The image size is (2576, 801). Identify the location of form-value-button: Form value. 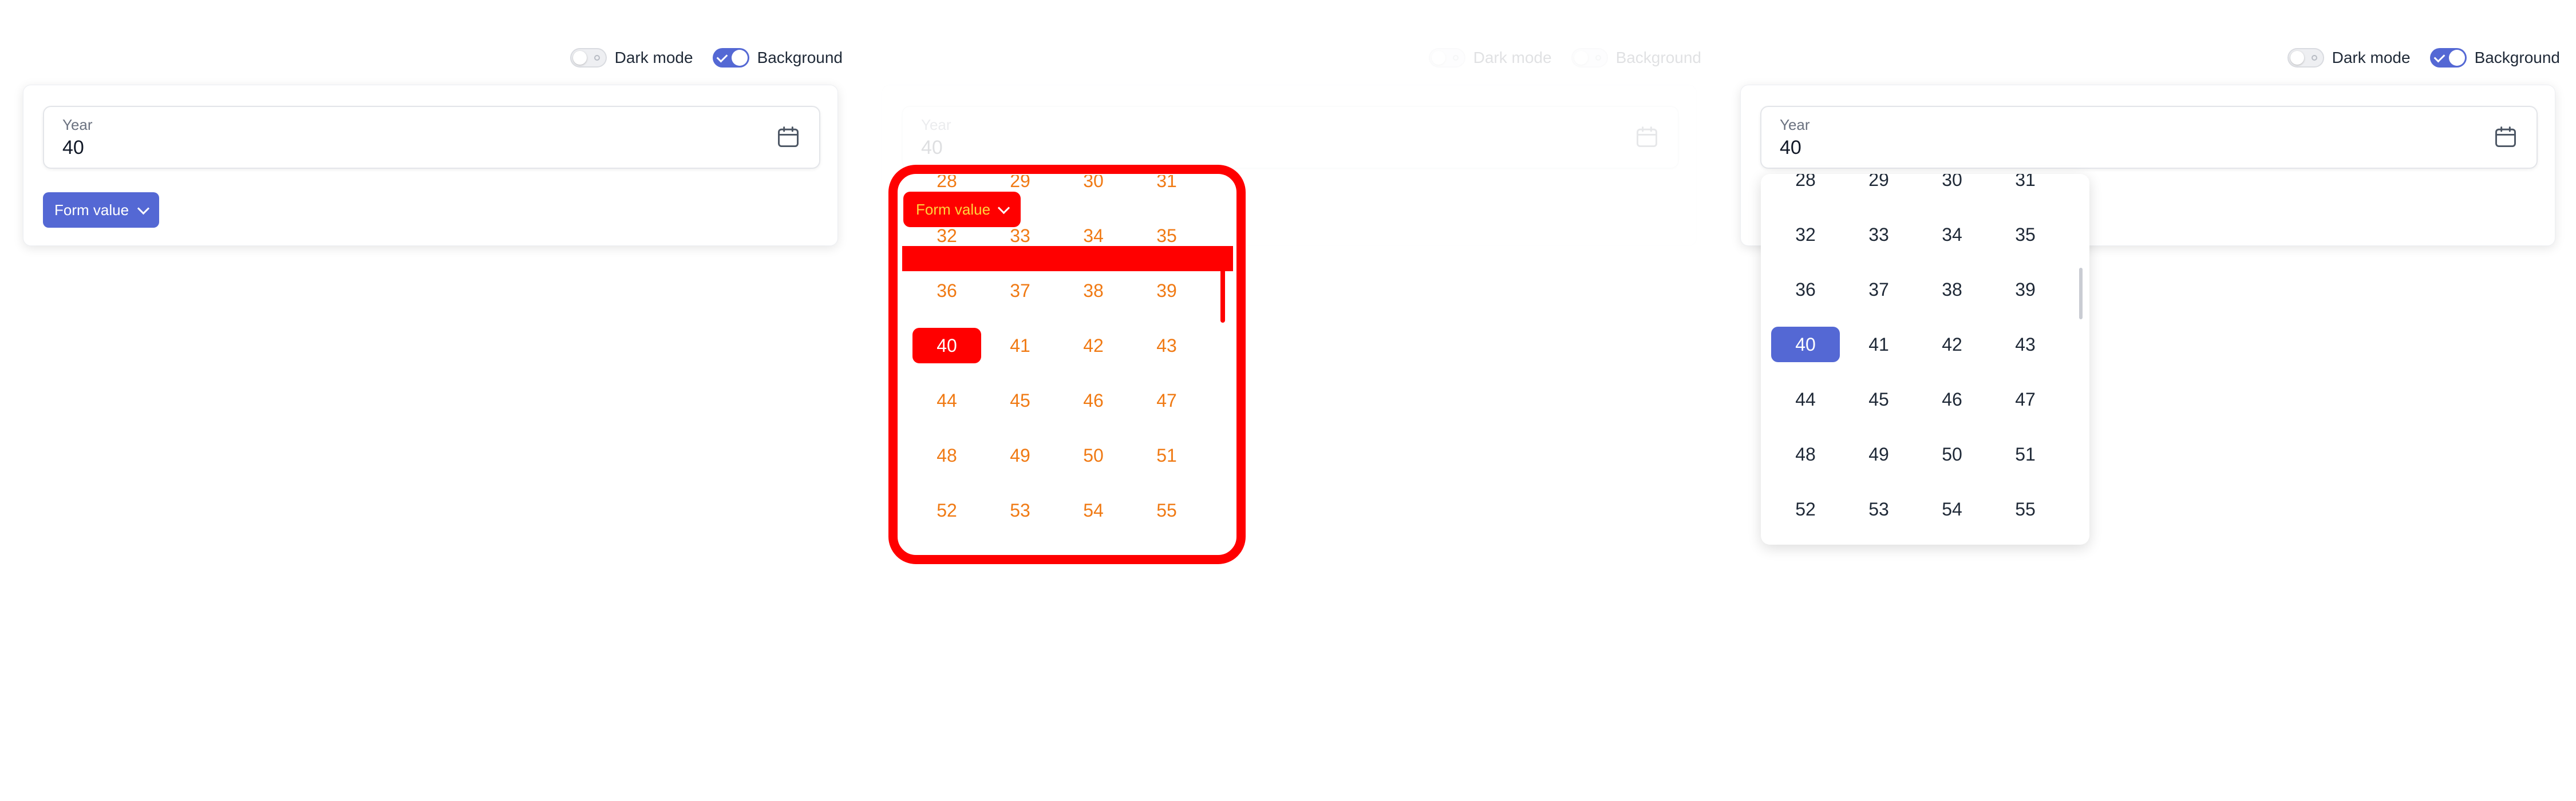
(101, 210).